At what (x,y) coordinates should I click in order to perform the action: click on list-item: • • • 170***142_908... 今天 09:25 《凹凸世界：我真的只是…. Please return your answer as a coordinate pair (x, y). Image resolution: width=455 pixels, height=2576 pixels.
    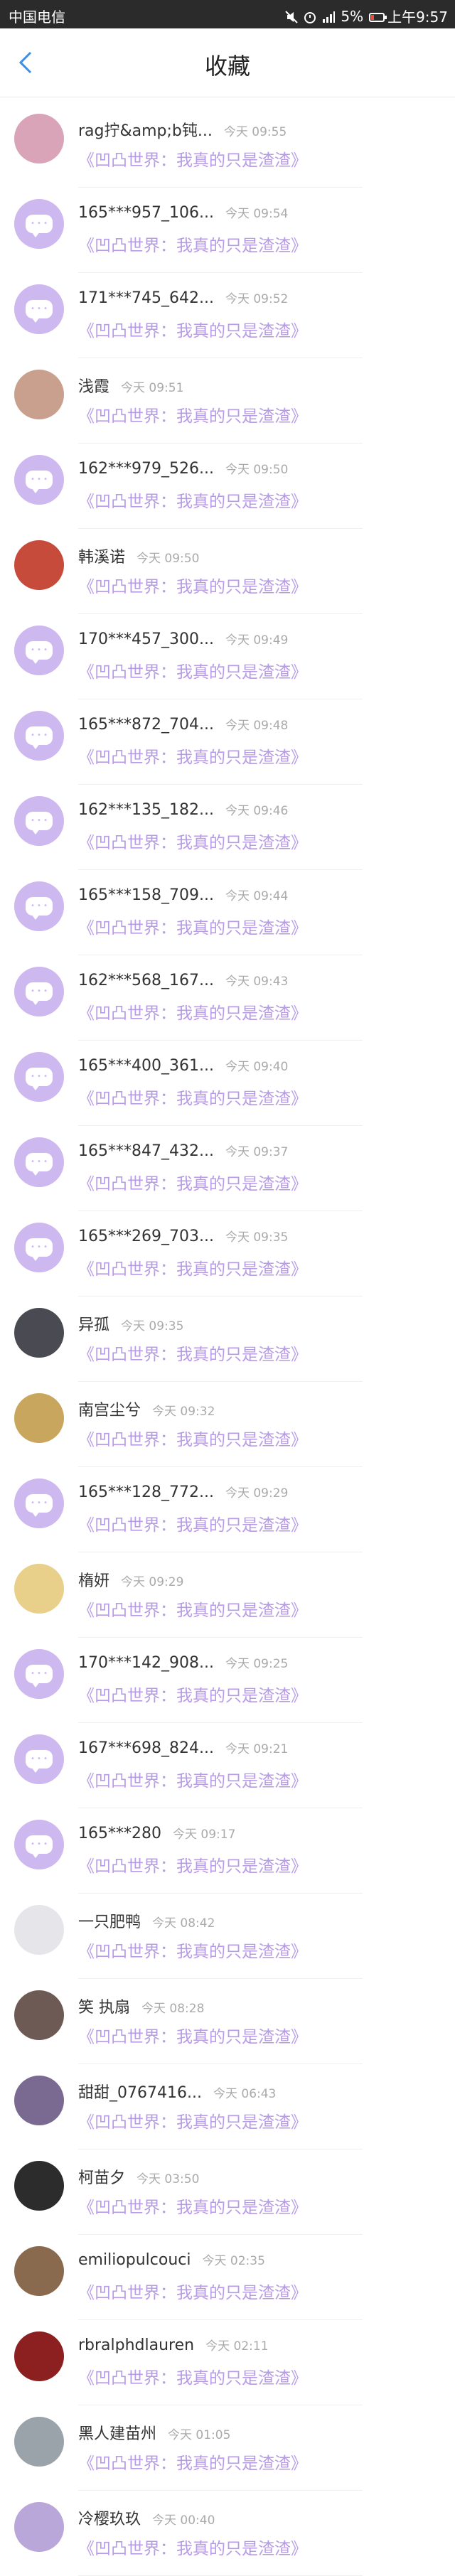
    Looking at the image, I should click on (227, 1680).